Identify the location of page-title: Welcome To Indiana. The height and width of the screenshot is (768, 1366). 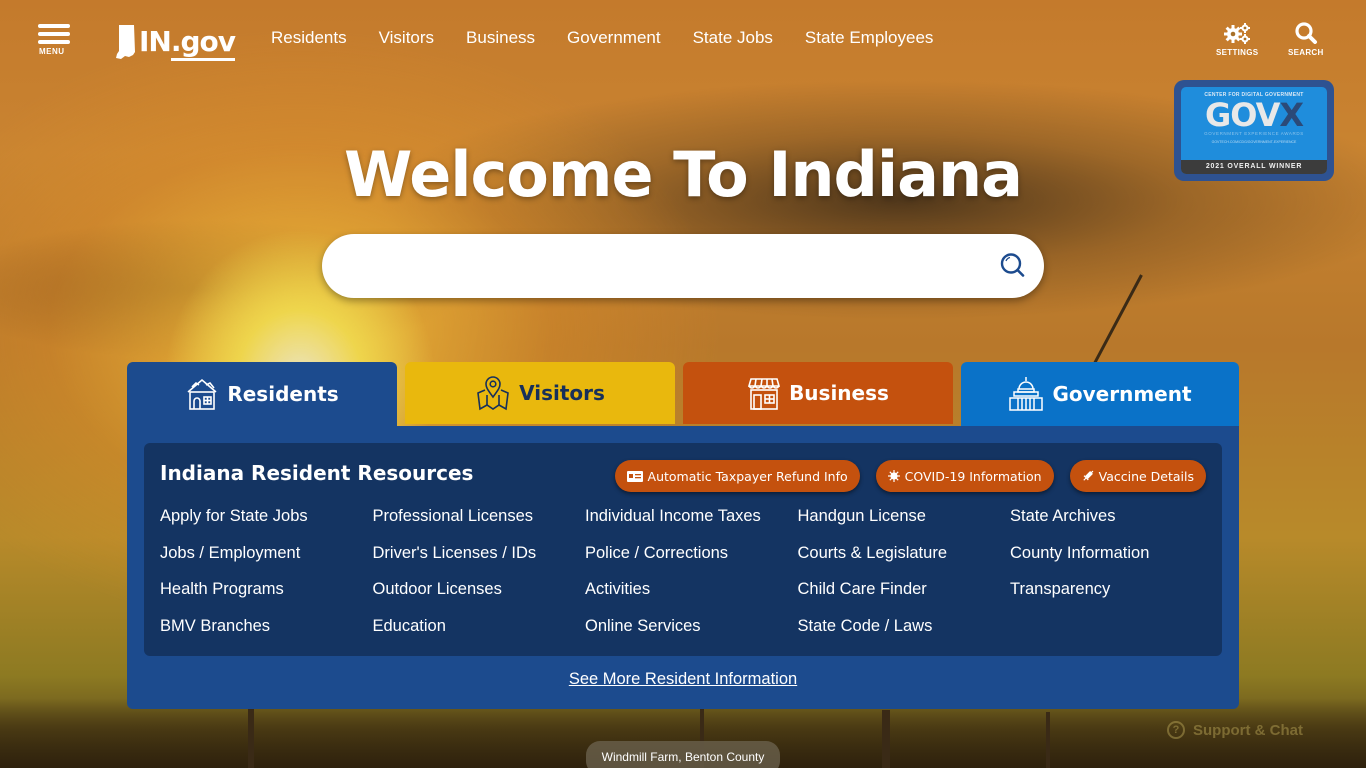
(683, 174).